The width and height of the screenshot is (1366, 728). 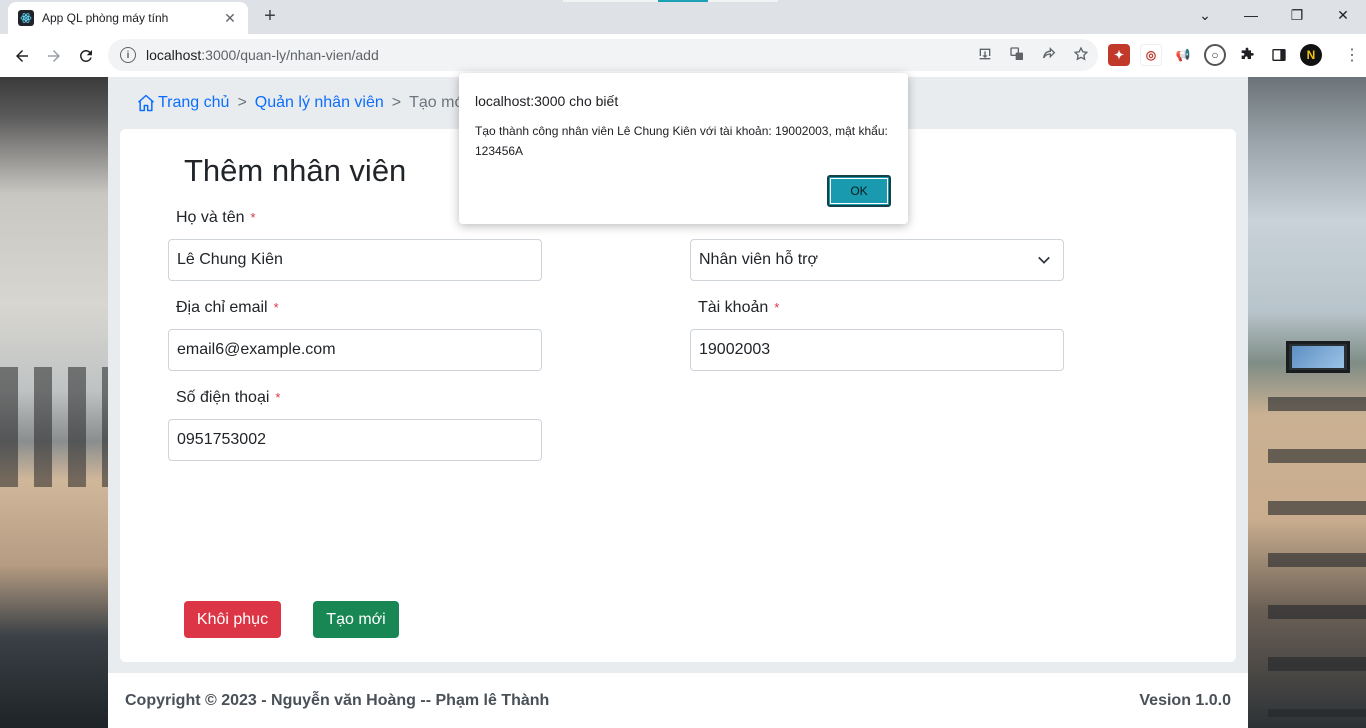 What do you see at coordinates (1251, 15) in the screenshot?
I see `minimize-button: —` at bounding box center [1251, 15].